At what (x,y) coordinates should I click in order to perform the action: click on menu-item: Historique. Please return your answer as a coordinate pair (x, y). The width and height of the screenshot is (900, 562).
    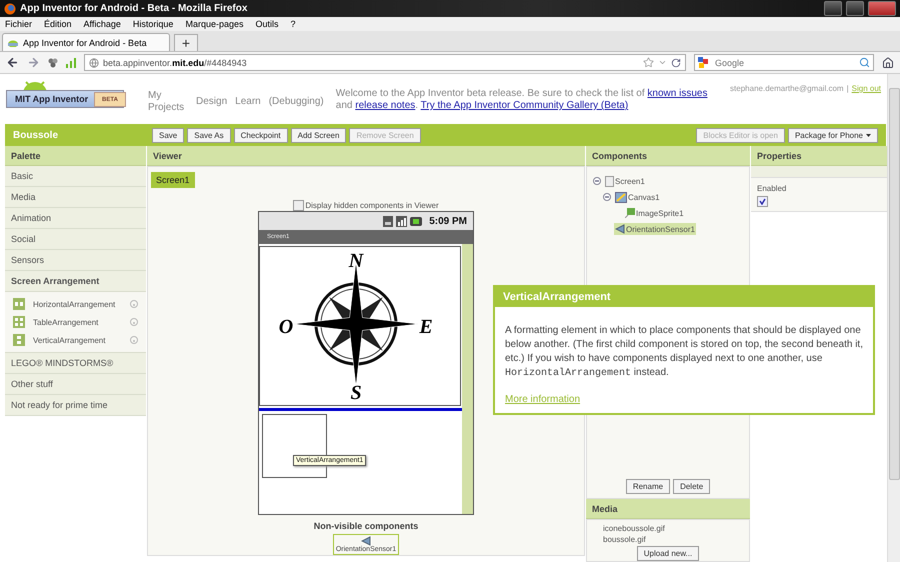
    Looking at the image, I should click on (153, 24).